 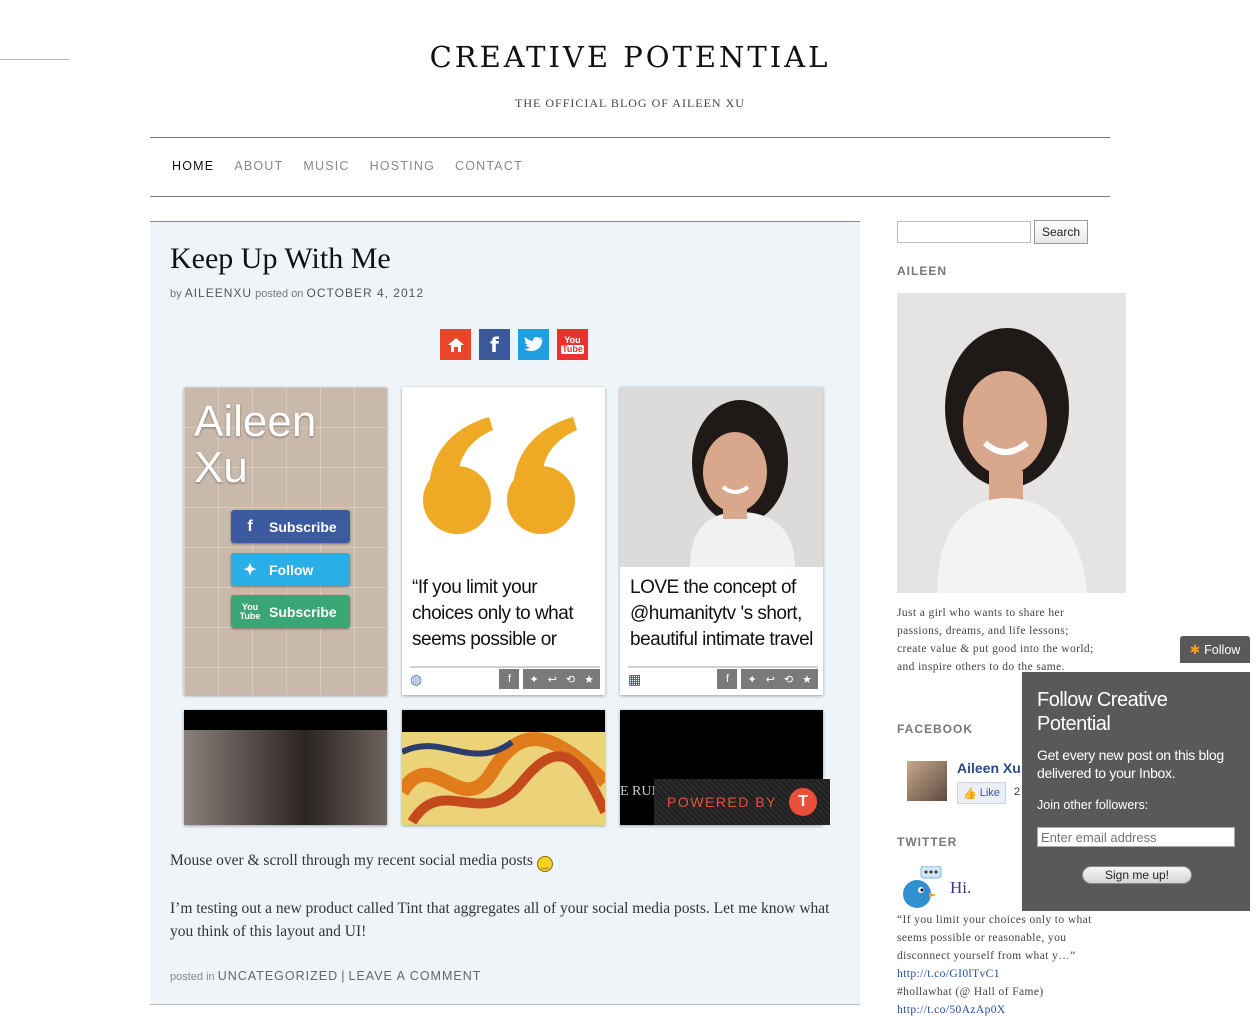 I want to click on social-icon-row: f You Tube, so click(x=514, y=344).